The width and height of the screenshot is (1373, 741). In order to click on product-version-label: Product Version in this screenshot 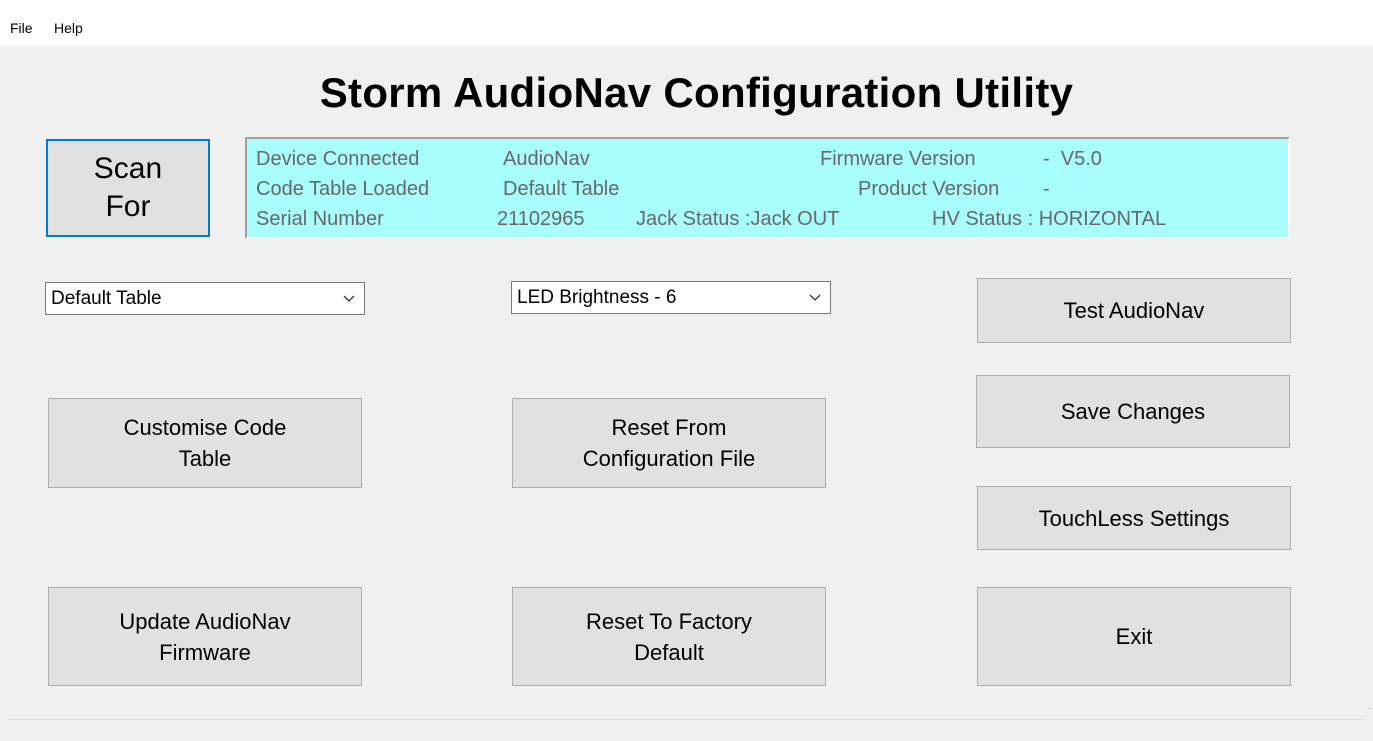, I will do `click(929, 189)`.